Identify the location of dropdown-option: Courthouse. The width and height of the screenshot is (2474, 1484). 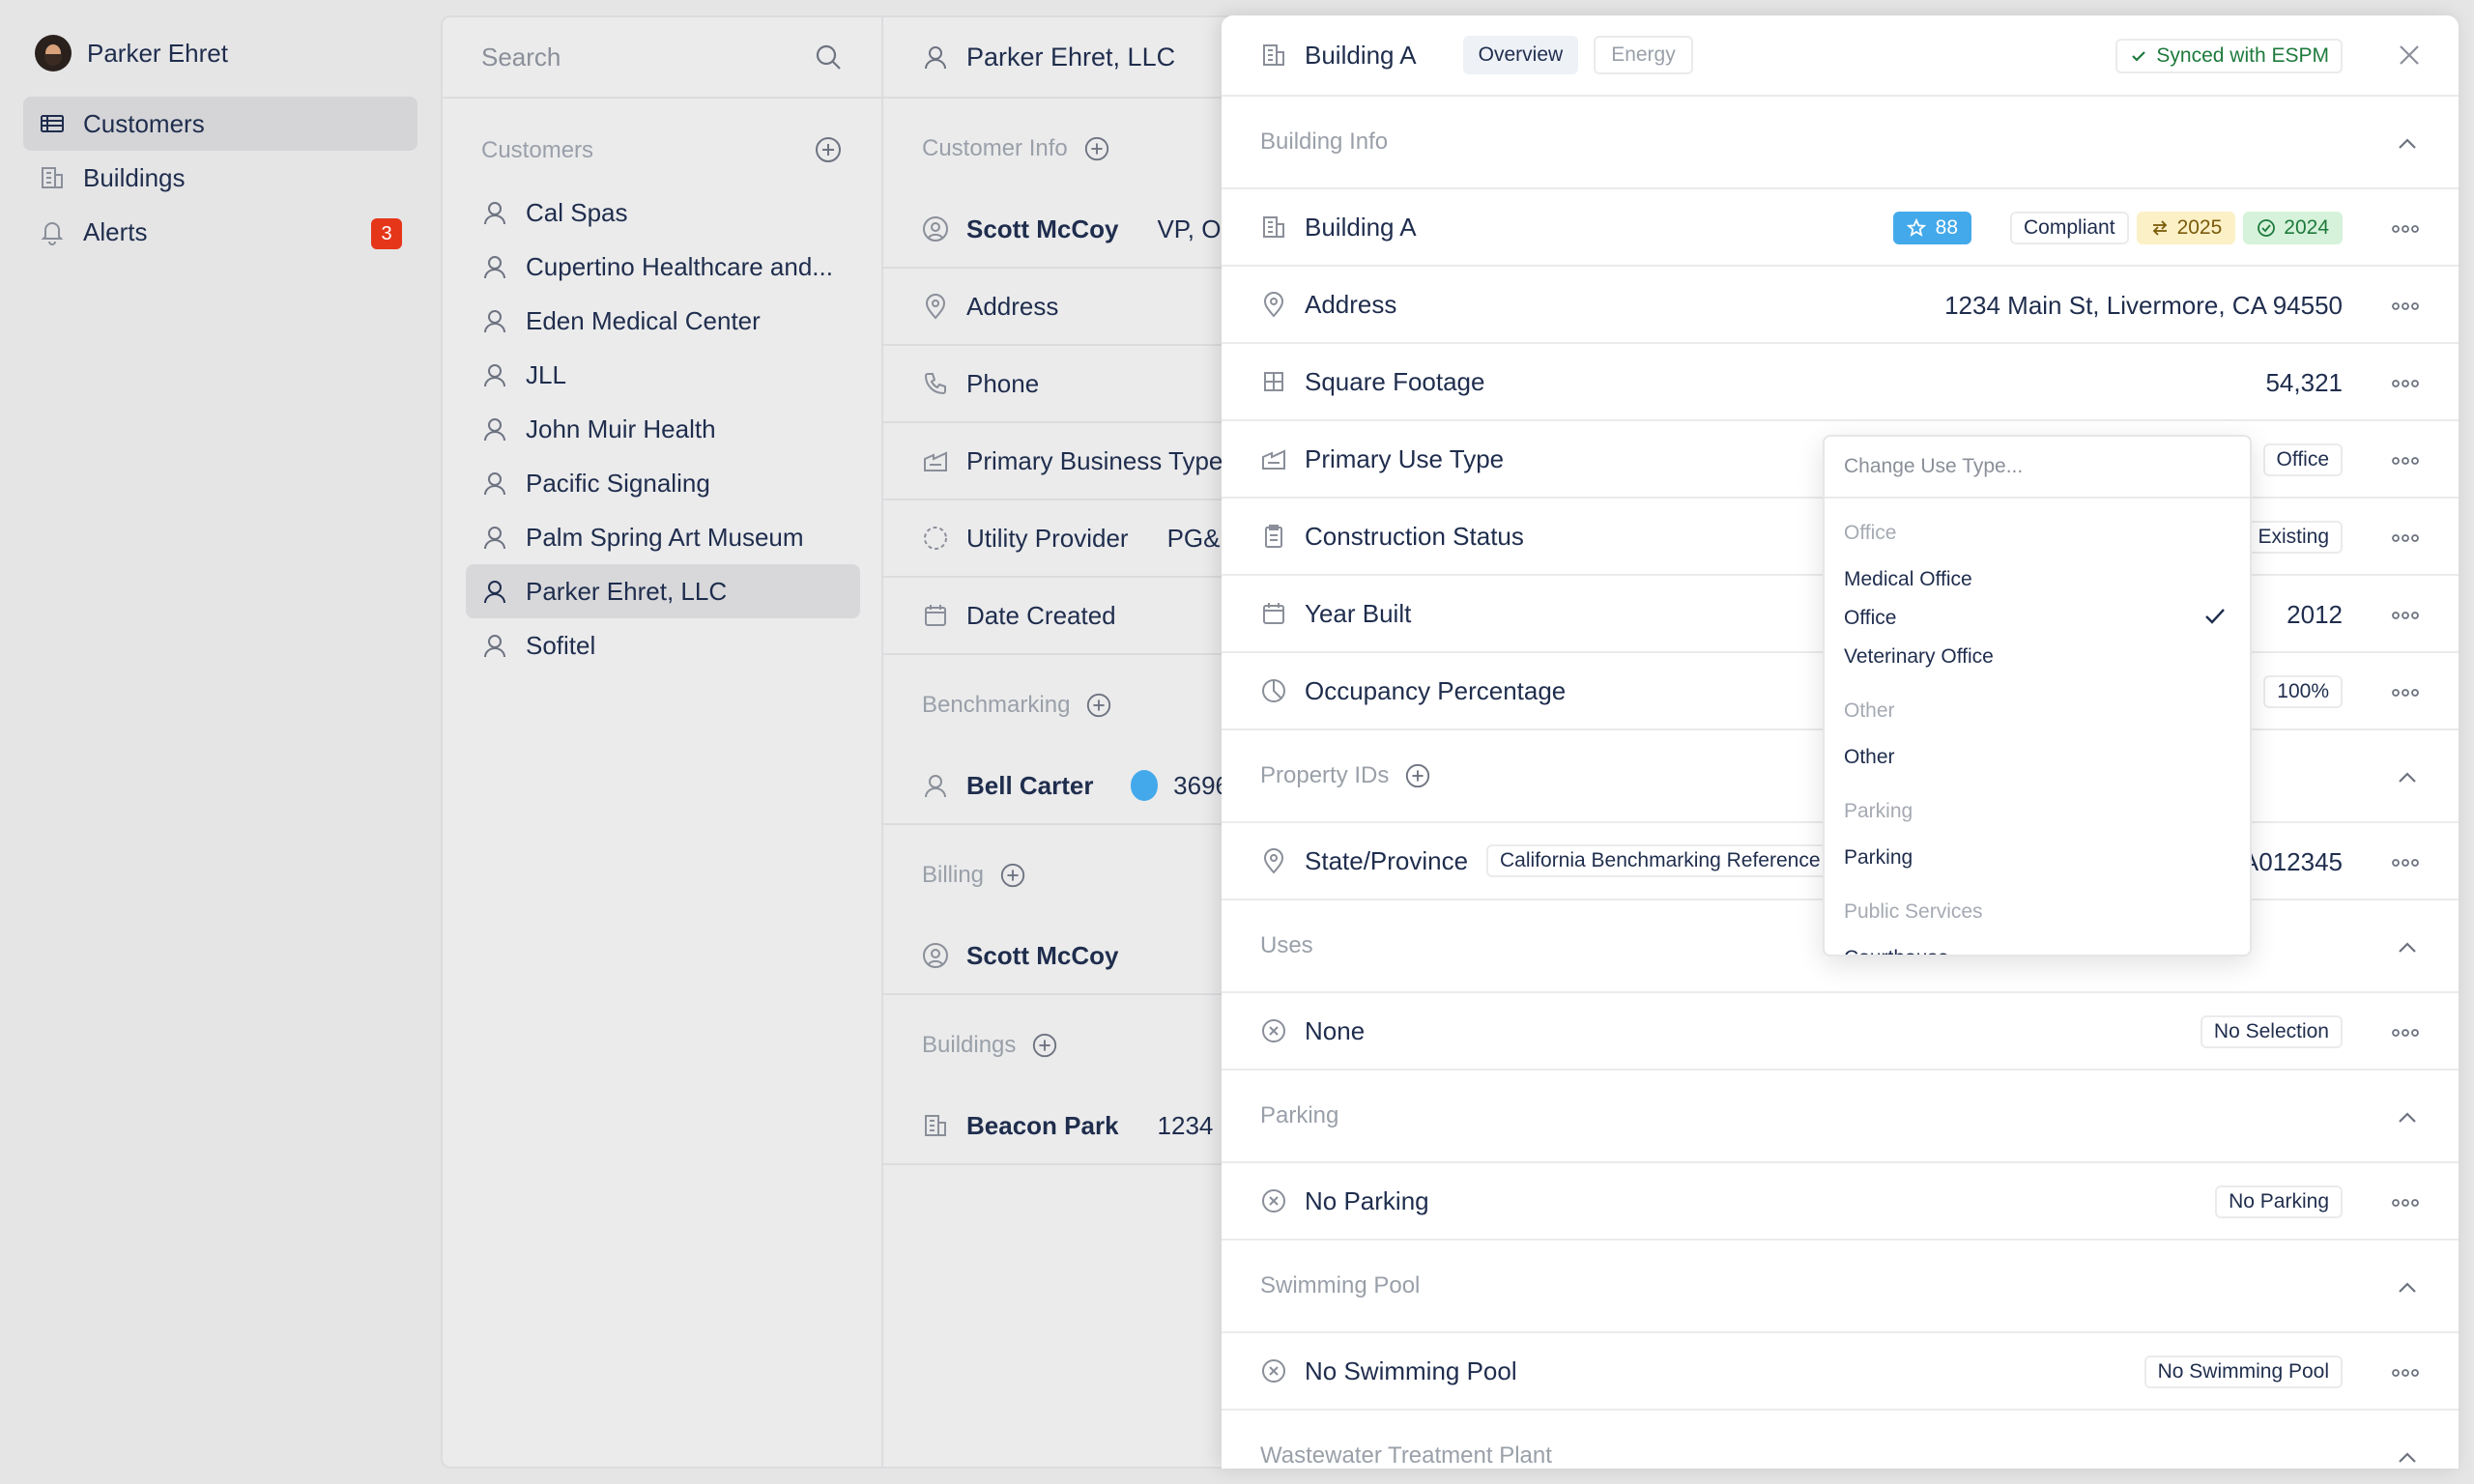
(1897, 951).